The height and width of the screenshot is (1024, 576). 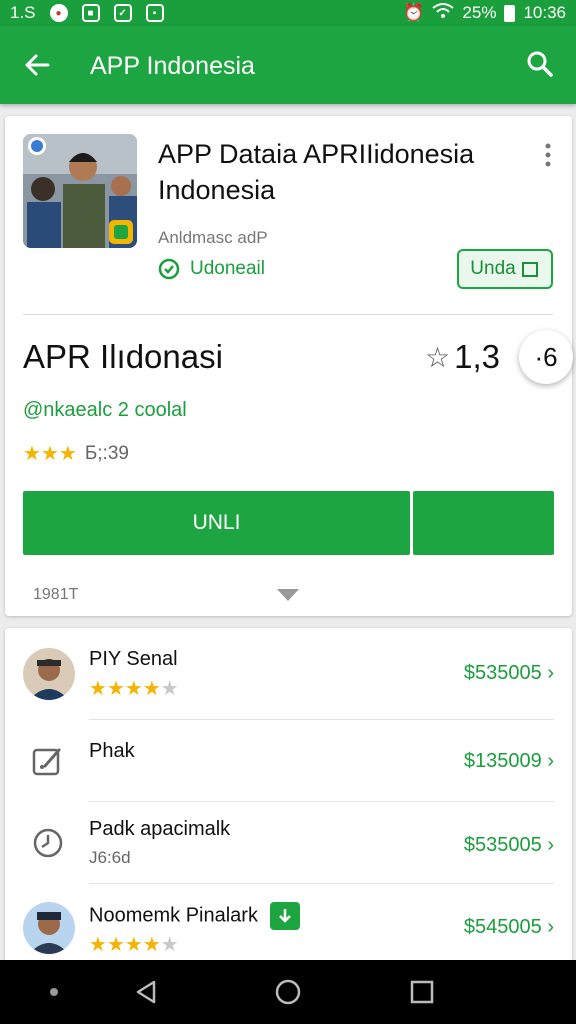 I want to click on list-item-name: Phak, so click(x=112, y=751).